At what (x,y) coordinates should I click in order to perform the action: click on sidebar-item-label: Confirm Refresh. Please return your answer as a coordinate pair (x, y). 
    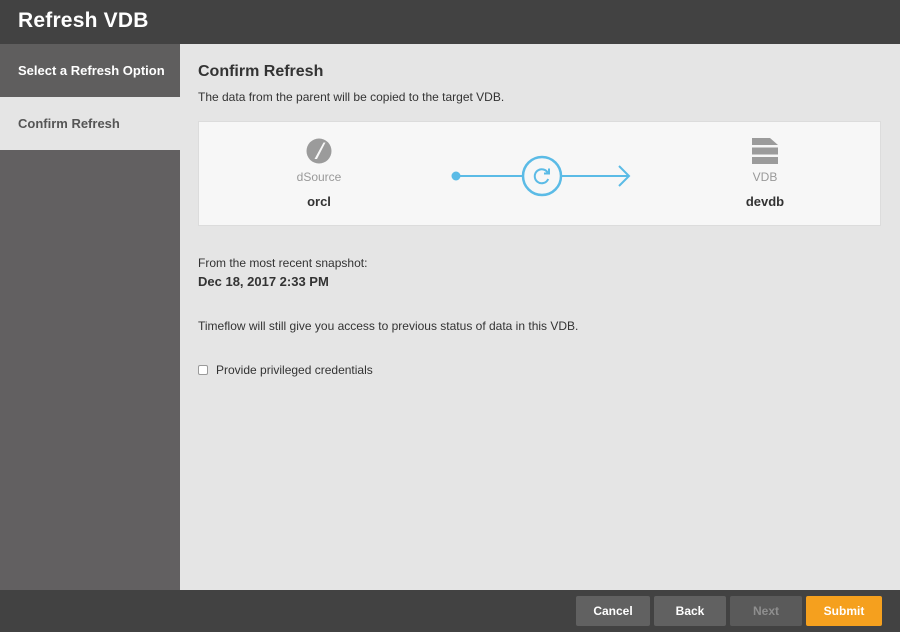
    Looking at the image, I should click on (69, 123).